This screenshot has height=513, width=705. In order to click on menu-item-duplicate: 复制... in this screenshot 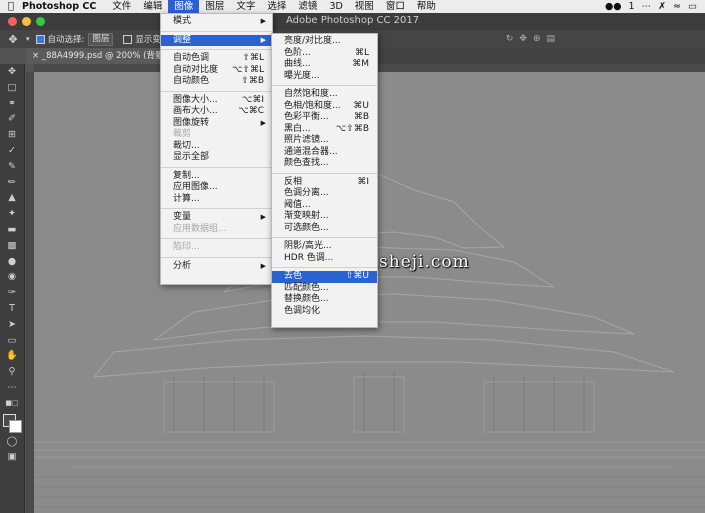, I will do `click(216, 177)`.